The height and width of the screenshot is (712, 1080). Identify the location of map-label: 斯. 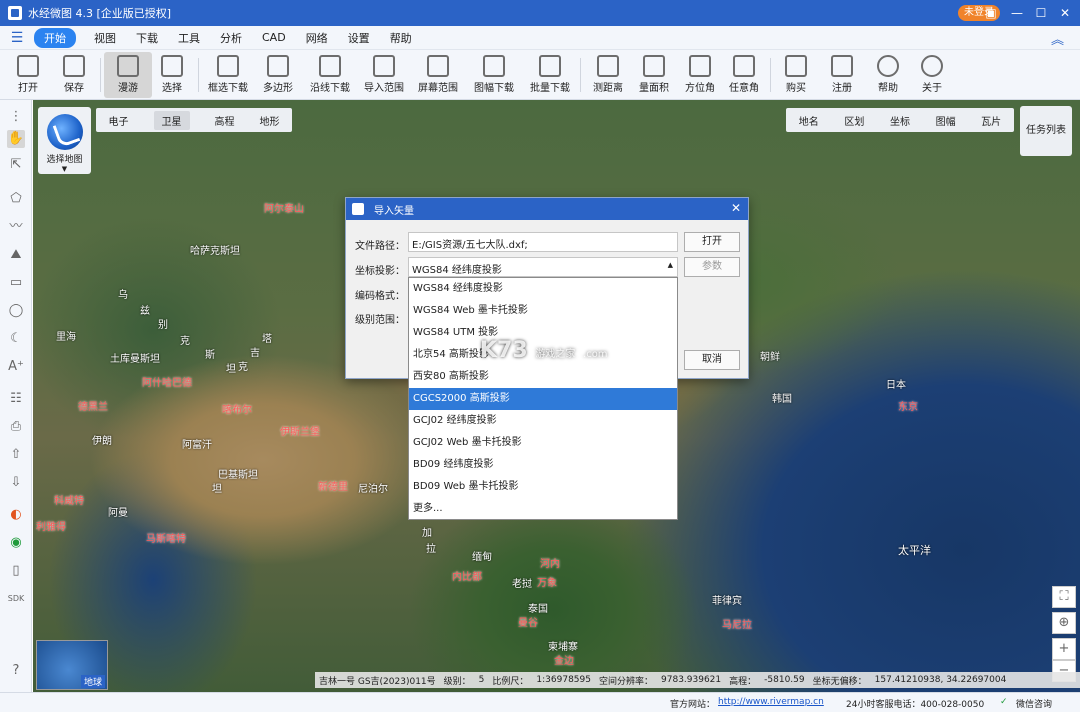
(210, 355).